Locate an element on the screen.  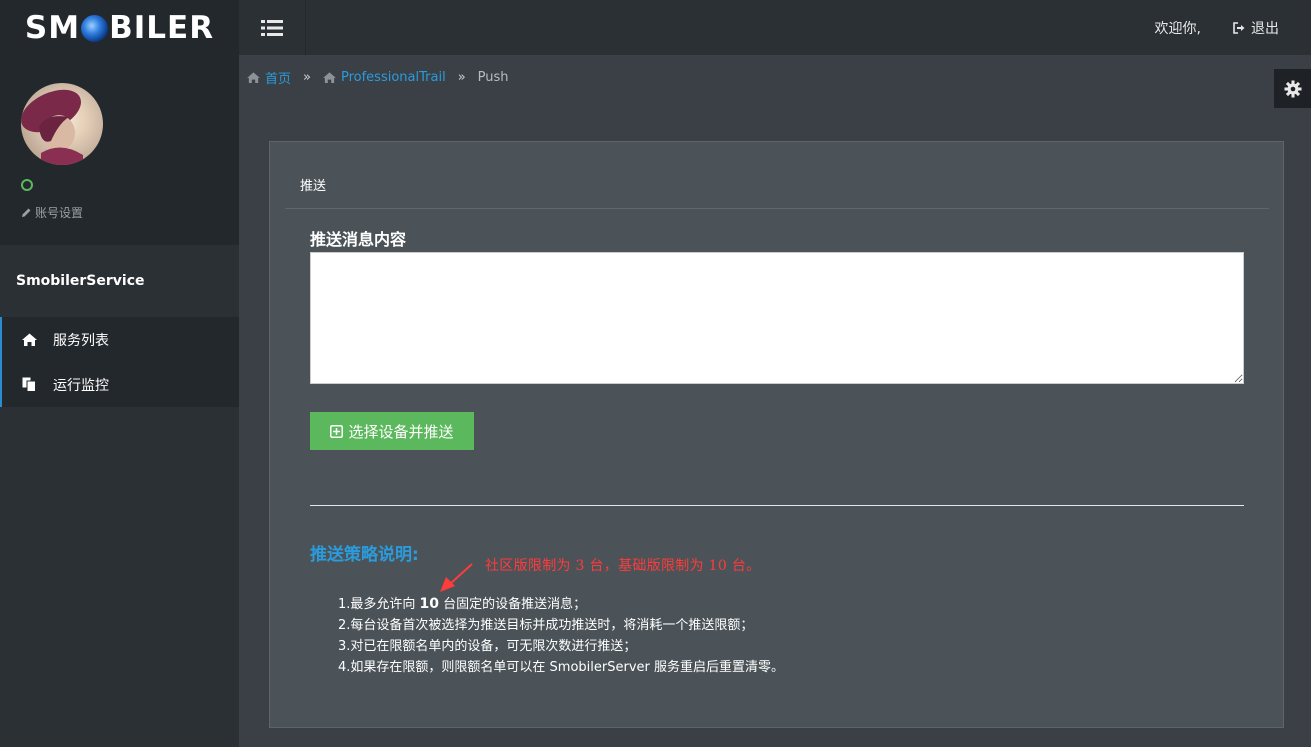
push-policy-title: 推送策略说明: is located at coordinates (364, 555).